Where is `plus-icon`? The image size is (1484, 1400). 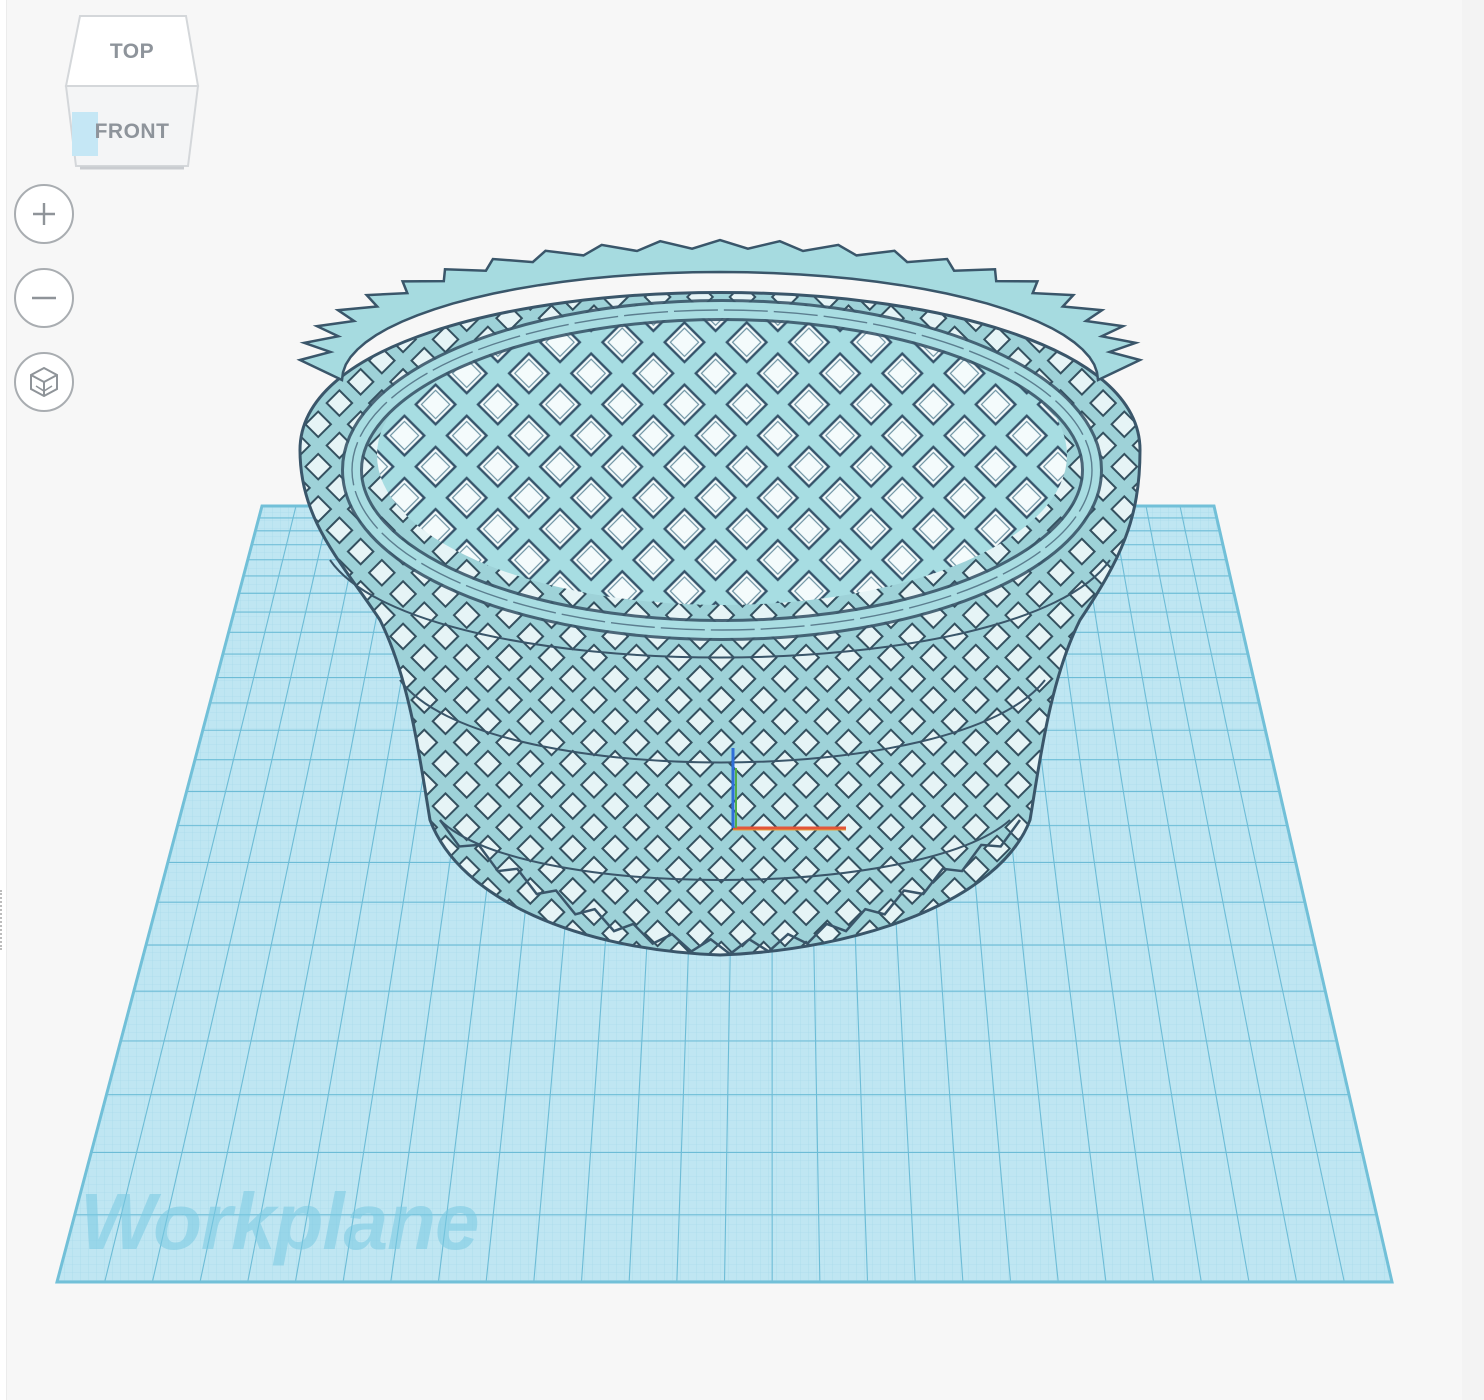
plus-icon is located at coordinates (44, 214).